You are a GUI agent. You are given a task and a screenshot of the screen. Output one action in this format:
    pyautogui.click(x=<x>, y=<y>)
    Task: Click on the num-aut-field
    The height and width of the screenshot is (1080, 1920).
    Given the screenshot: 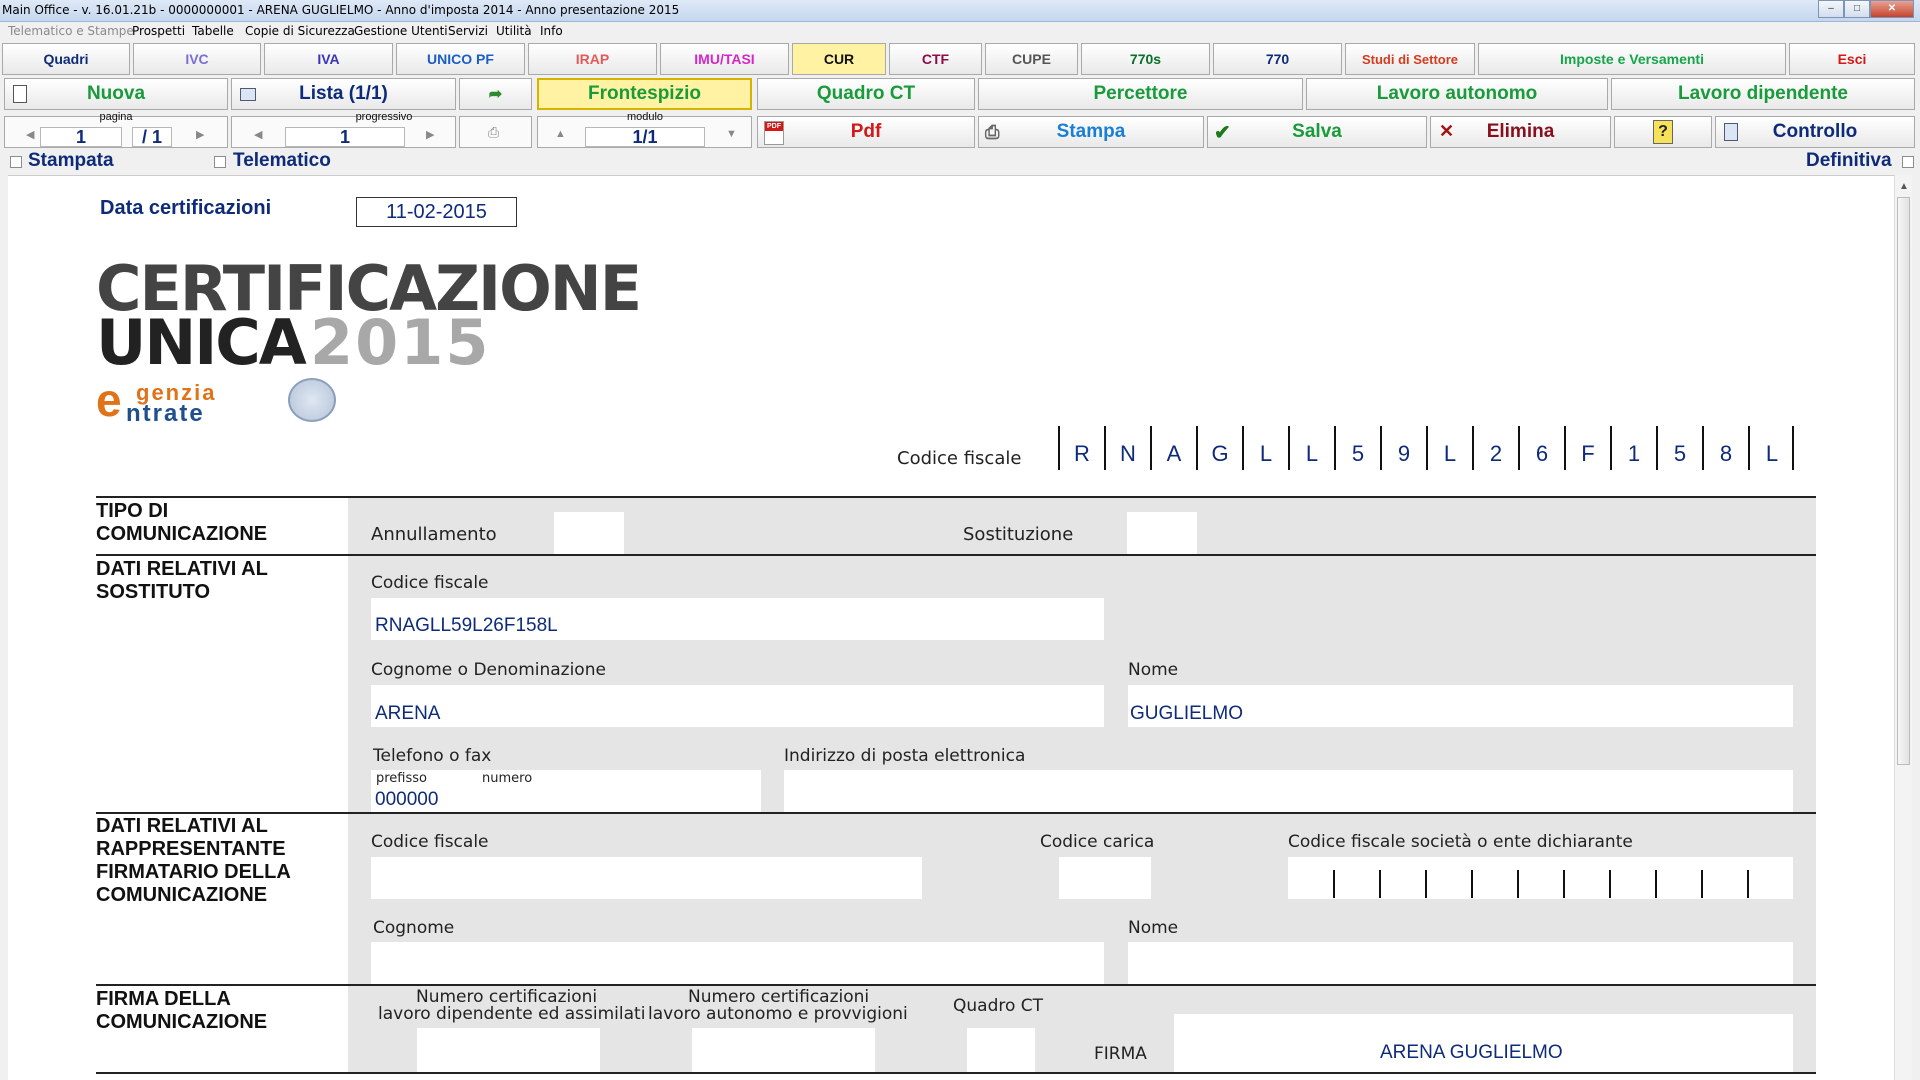 What is the action you would take?
    pyautogui.click(x=783, y=1050)
    